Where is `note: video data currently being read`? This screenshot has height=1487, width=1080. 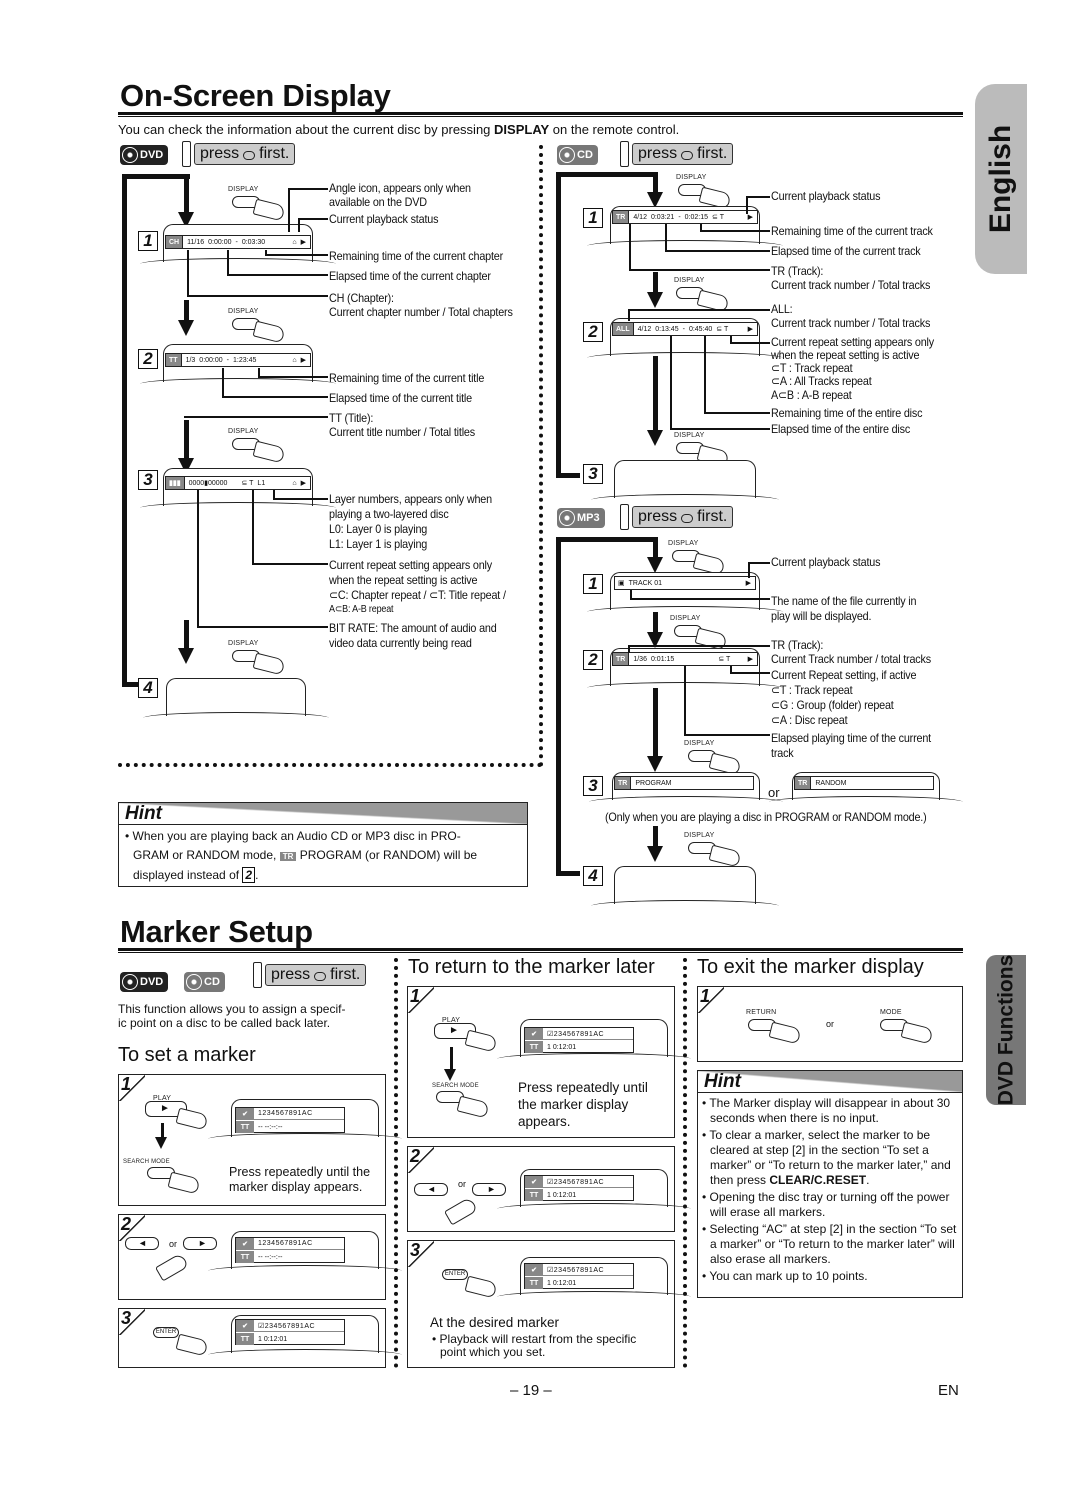 note: video data currently being read is located at coordinates (400, 643).